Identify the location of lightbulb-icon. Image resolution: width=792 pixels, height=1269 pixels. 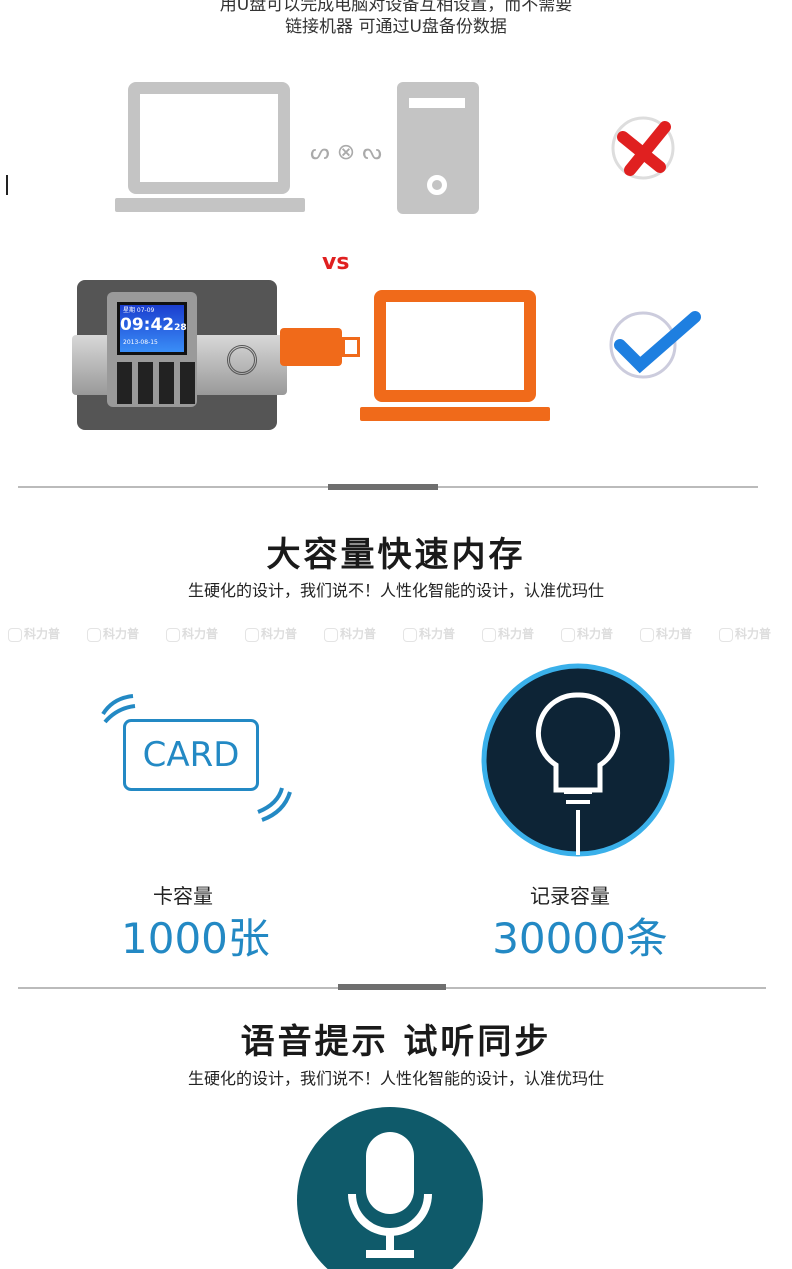
(578, 760).